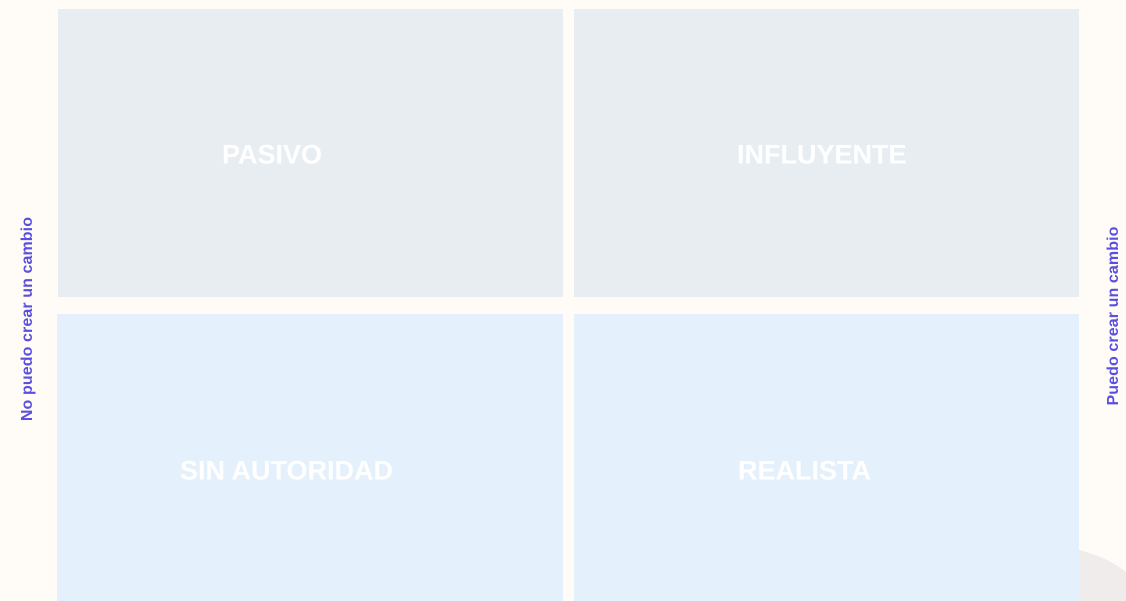  Describe the element at coordinates (804, 470) in the screenshot. I see `quadrant-label-realista: REALISTA` at that location.